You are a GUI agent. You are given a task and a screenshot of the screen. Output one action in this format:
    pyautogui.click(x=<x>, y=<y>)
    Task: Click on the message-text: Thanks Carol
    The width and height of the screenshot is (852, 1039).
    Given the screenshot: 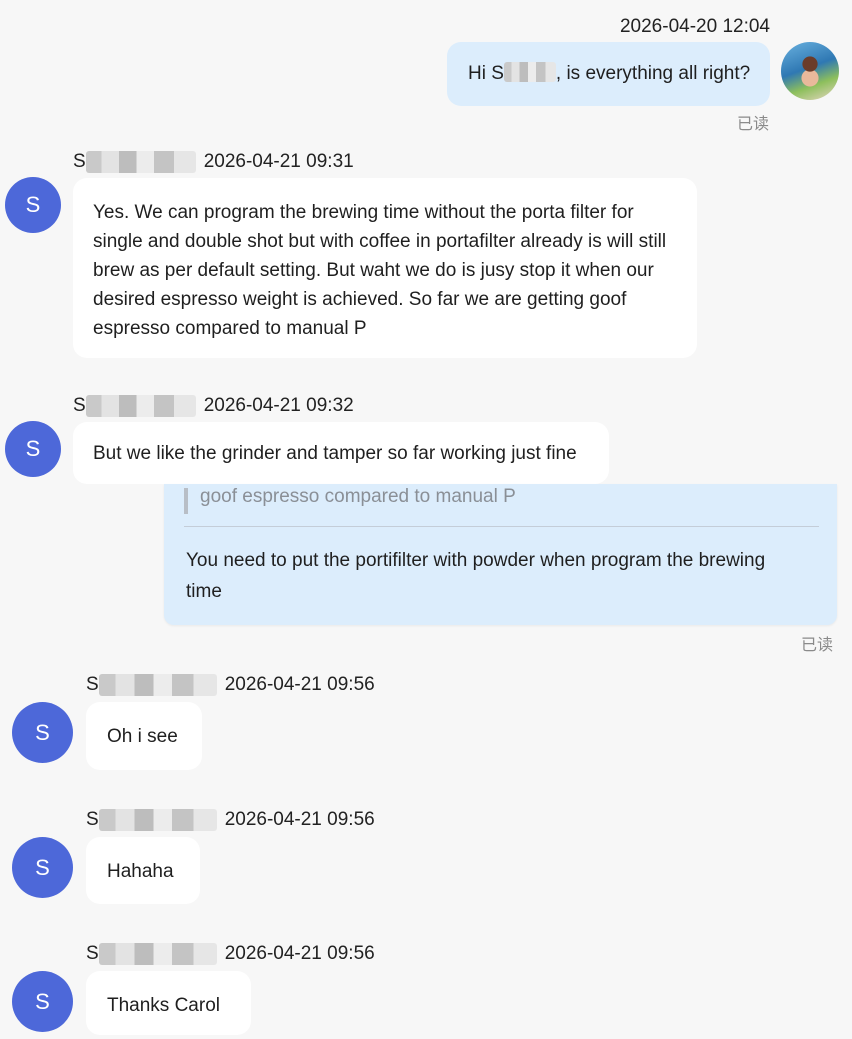 What is the action you would take?
    pyautogui.click(x=163, y=1005)
    